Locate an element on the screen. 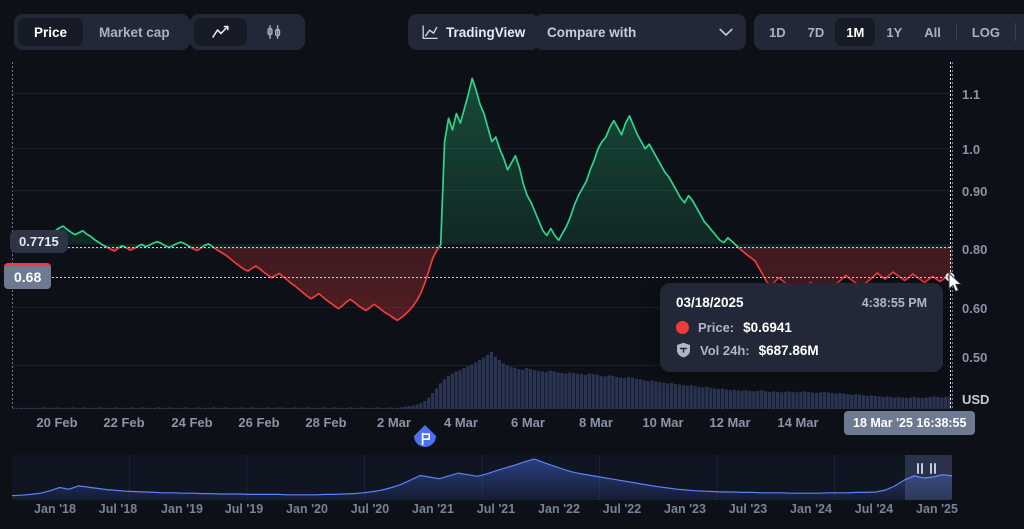 The width and height of the screenshot is (1024, 529). baseline-price-badge: 0.7715 is located at coordinates (39, 241).